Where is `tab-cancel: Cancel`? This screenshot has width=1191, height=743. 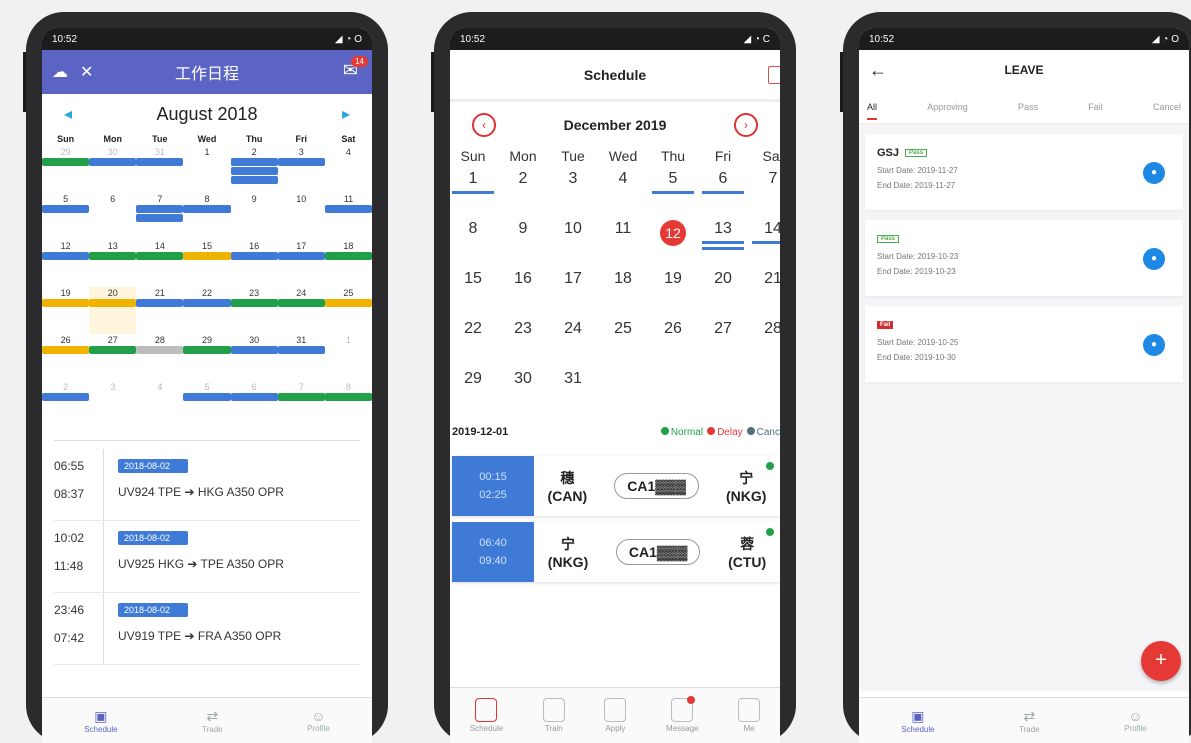
tab-cancel: Cancel is located at coordinates (1167, 107).